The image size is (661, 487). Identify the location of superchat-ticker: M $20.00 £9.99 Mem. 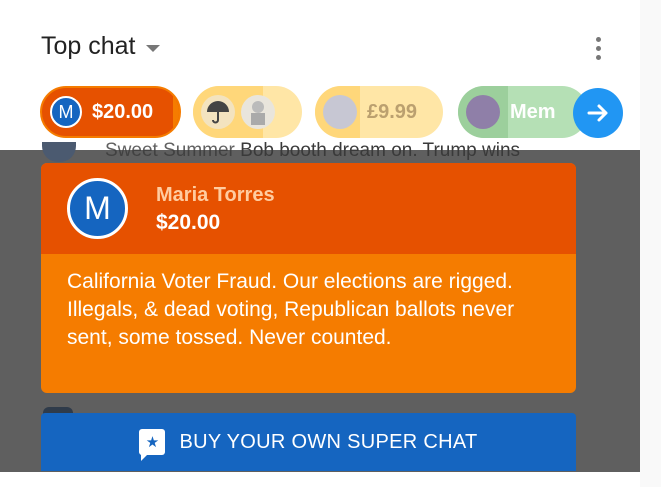
(320, 114).